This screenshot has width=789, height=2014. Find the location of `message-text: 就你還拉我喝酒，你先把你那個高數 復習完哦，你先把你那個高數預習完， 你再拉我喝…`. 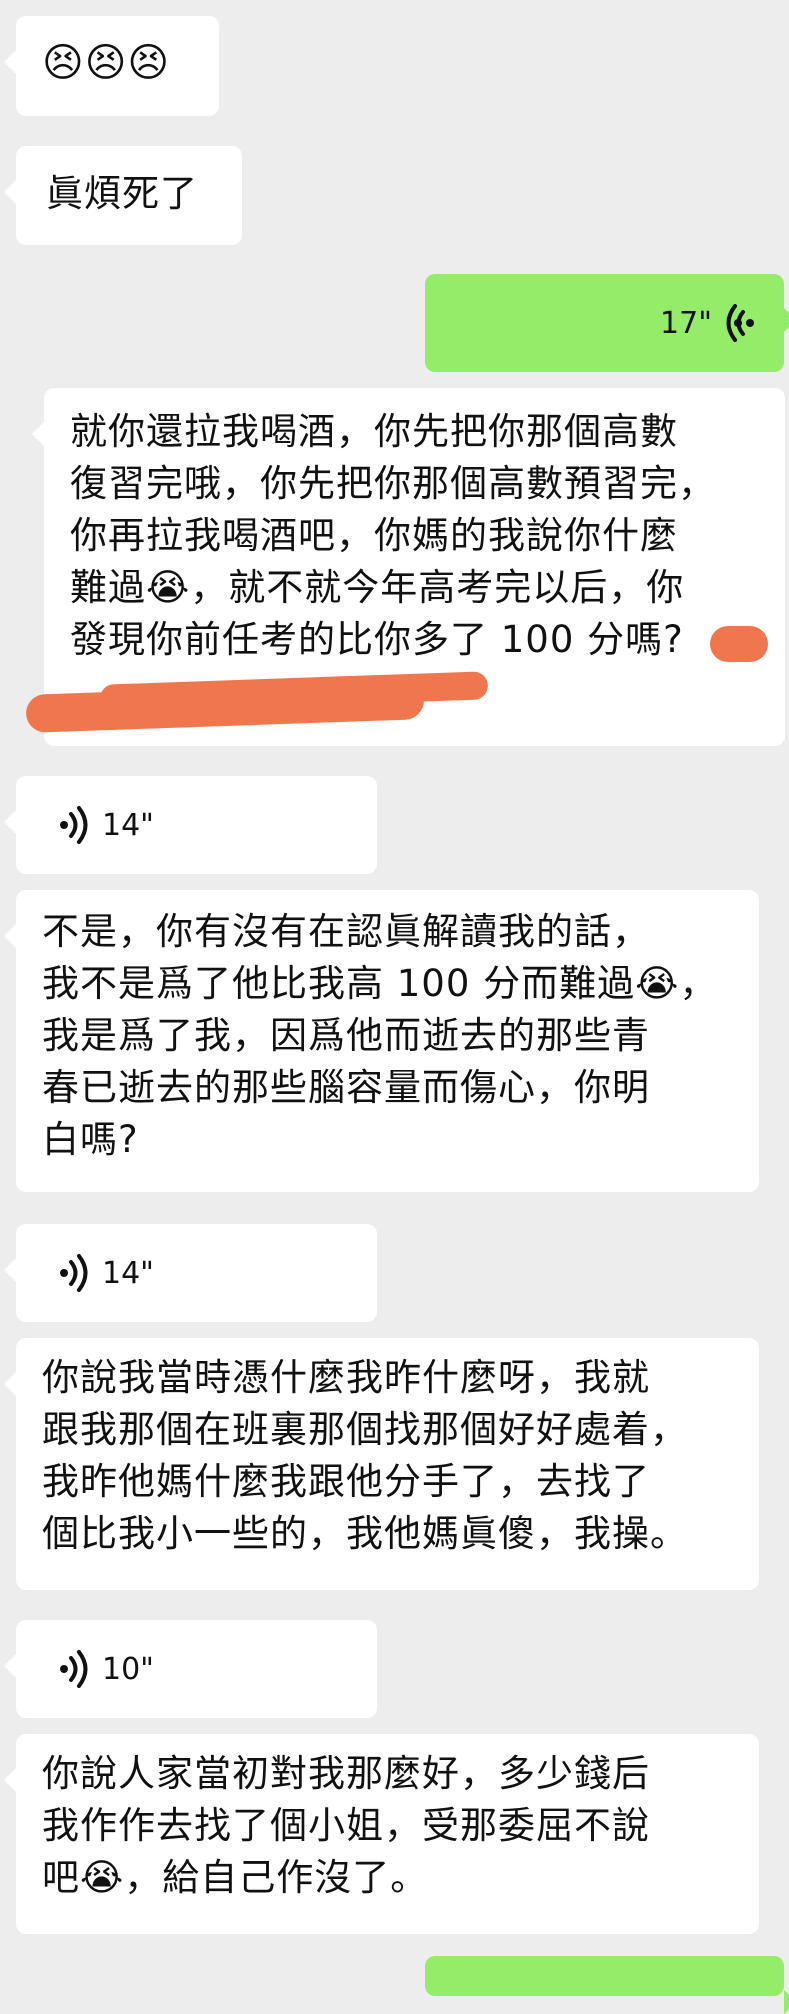

message-text: 就你還拉我喝酒，你先把你那個高數 復習完哦，你先把你那個高數預習完， 你再拉我喝… is located at coordinates (393, 535).